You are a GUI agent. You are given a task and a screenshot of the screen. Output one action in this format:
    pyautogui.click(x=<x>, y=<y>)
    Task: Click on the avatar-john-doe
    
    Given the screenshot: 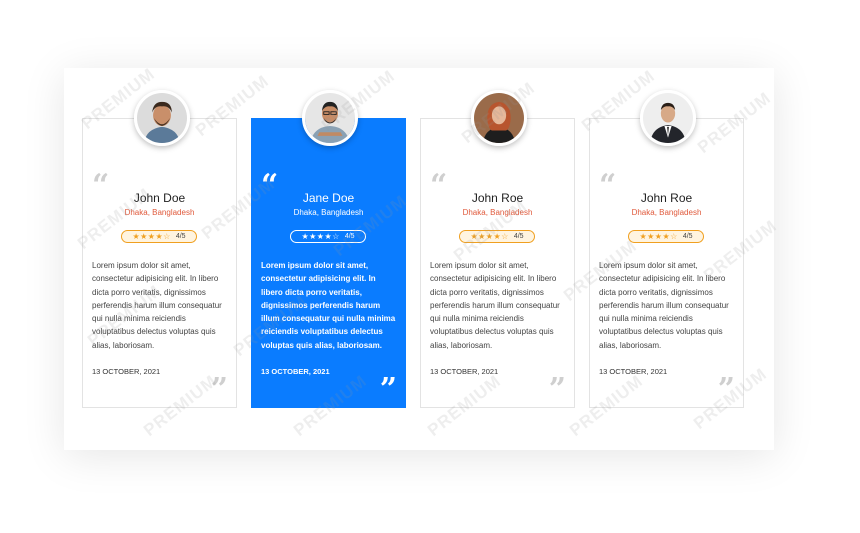 What is the action you would take?
    pyautogui.click(x=162, y=118)
    